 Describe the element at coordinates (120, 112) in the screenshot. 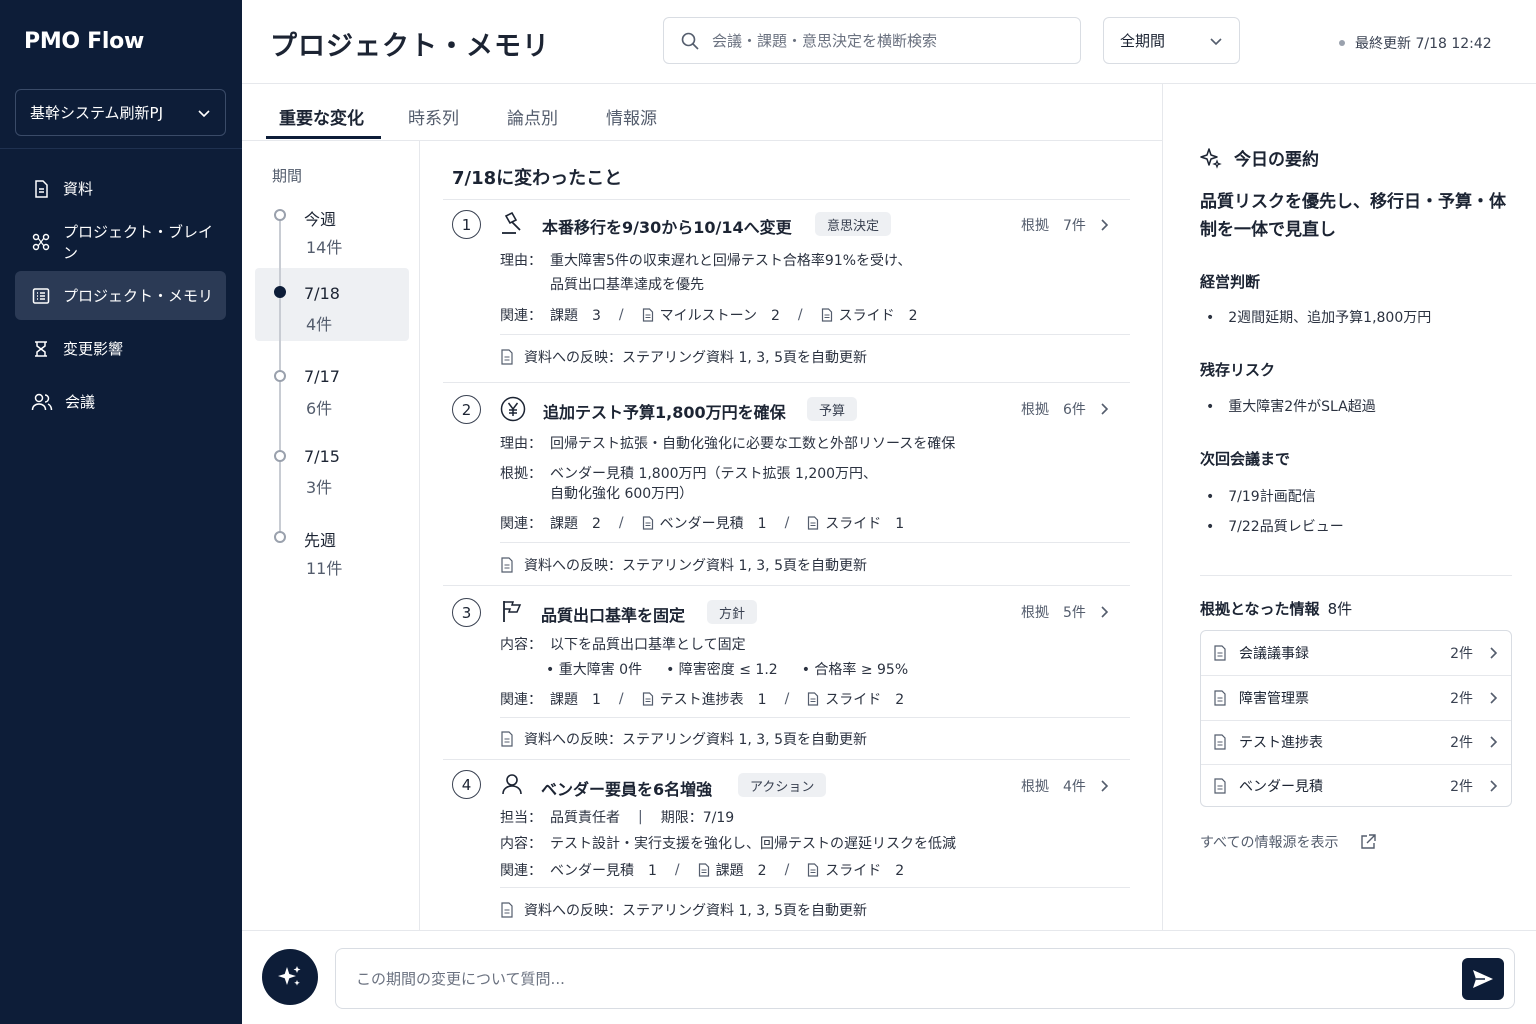

I see `project-select: 基幹システム刷新PJ` at that location.